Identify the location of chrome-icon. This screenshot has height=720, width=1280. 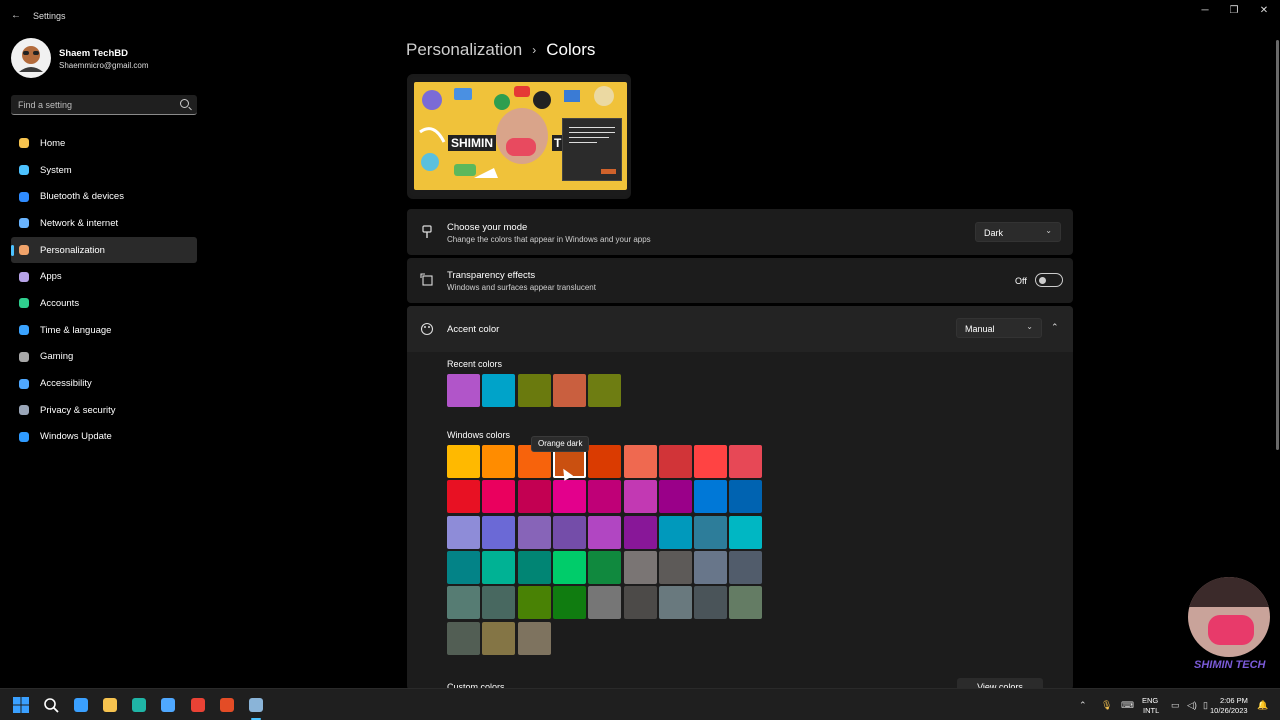
(198, 705).